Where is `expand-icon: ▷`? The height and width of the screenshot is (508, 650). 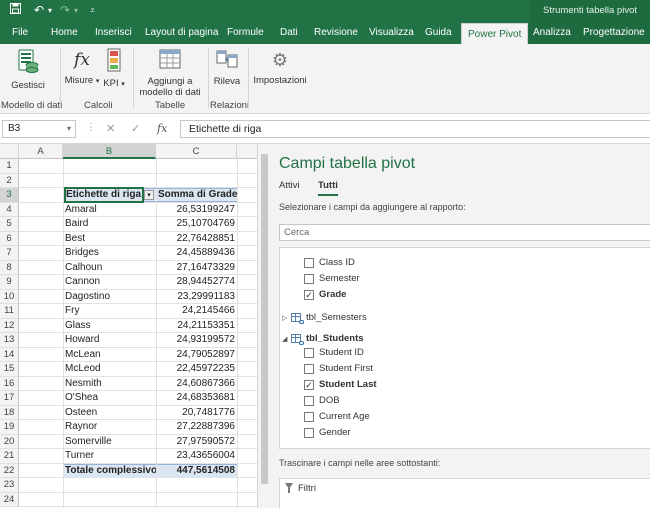 expand-icon: ▷ is located at coordinates (284, 318).